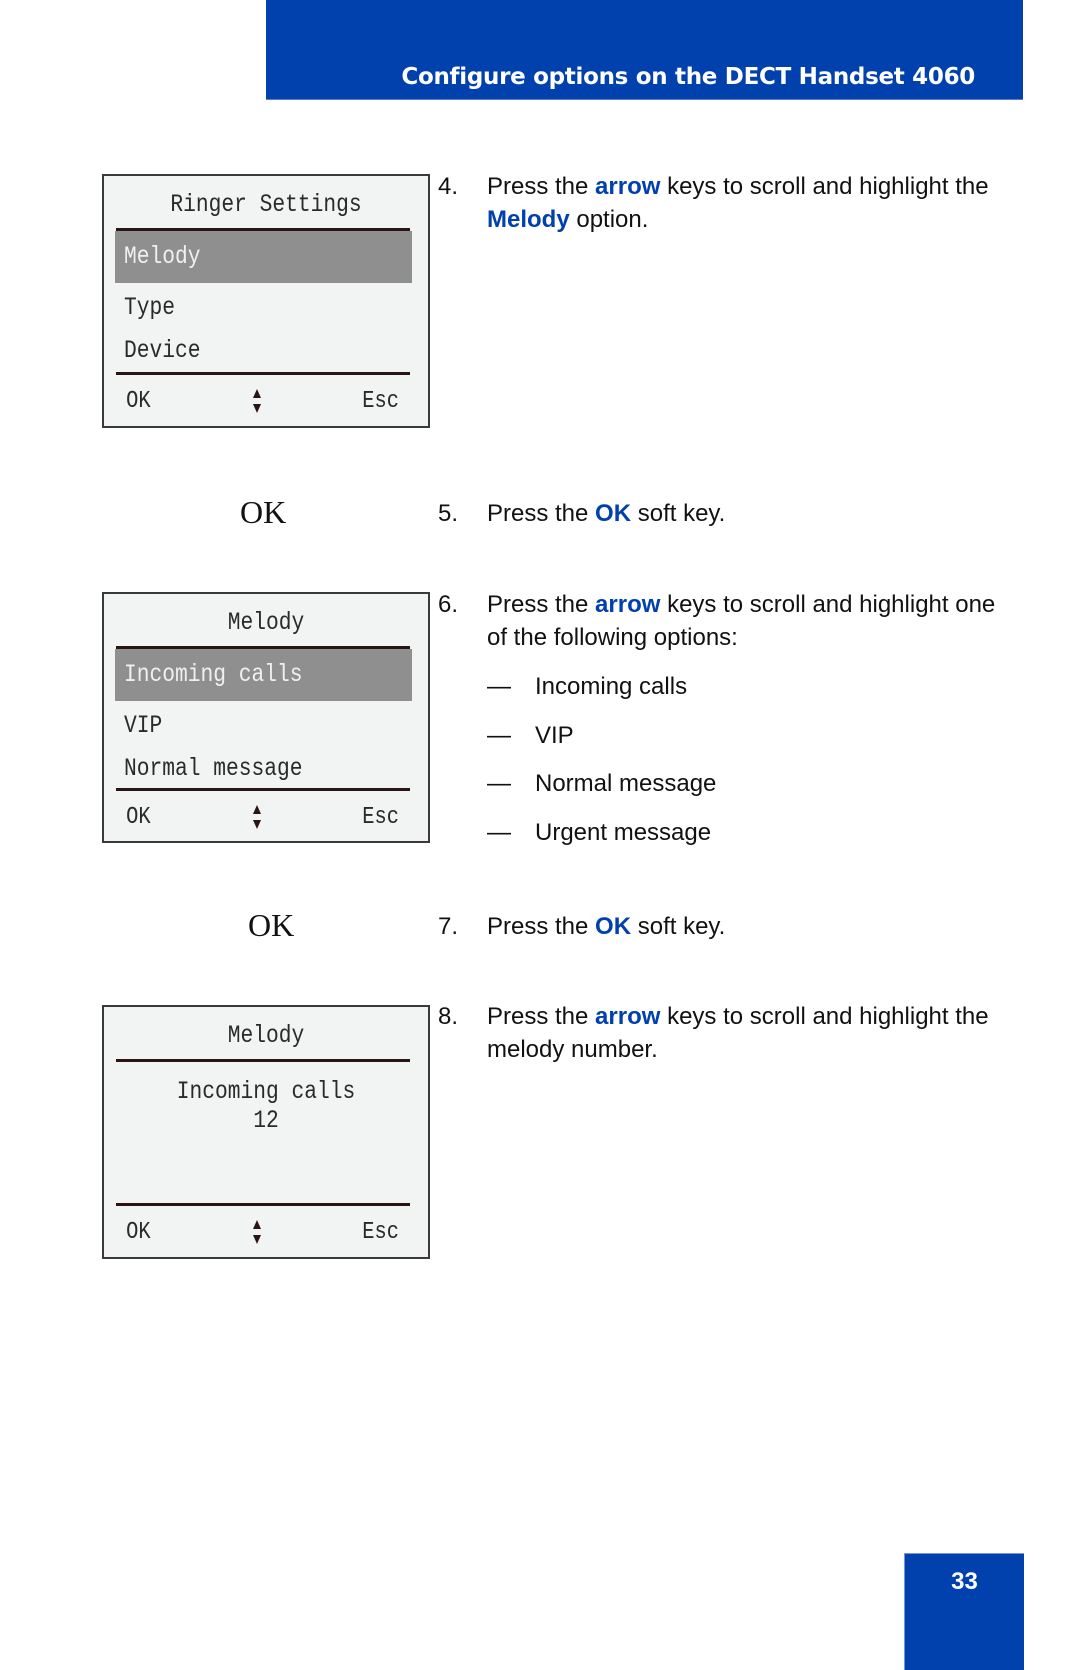  What do you see at coordinates (266, 1091) in the screenshot?
I see `selected-option-label: Incoming calls` at bounding box center [266, 1091].